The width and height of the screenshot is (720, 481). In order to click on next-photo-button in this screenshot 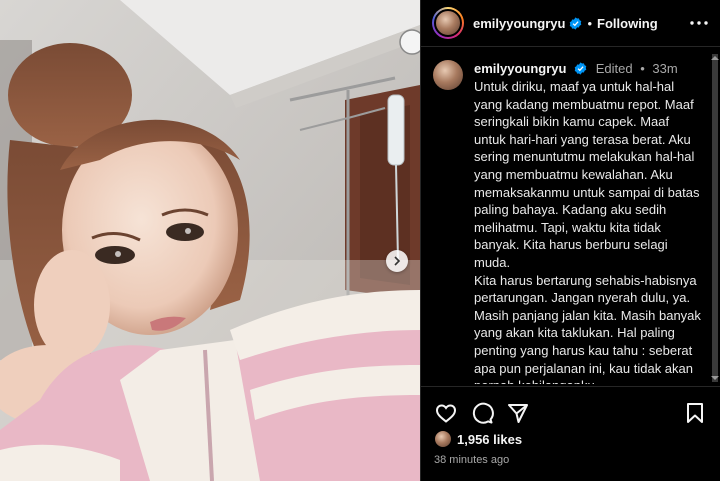, I will do `click(397, 261)`.